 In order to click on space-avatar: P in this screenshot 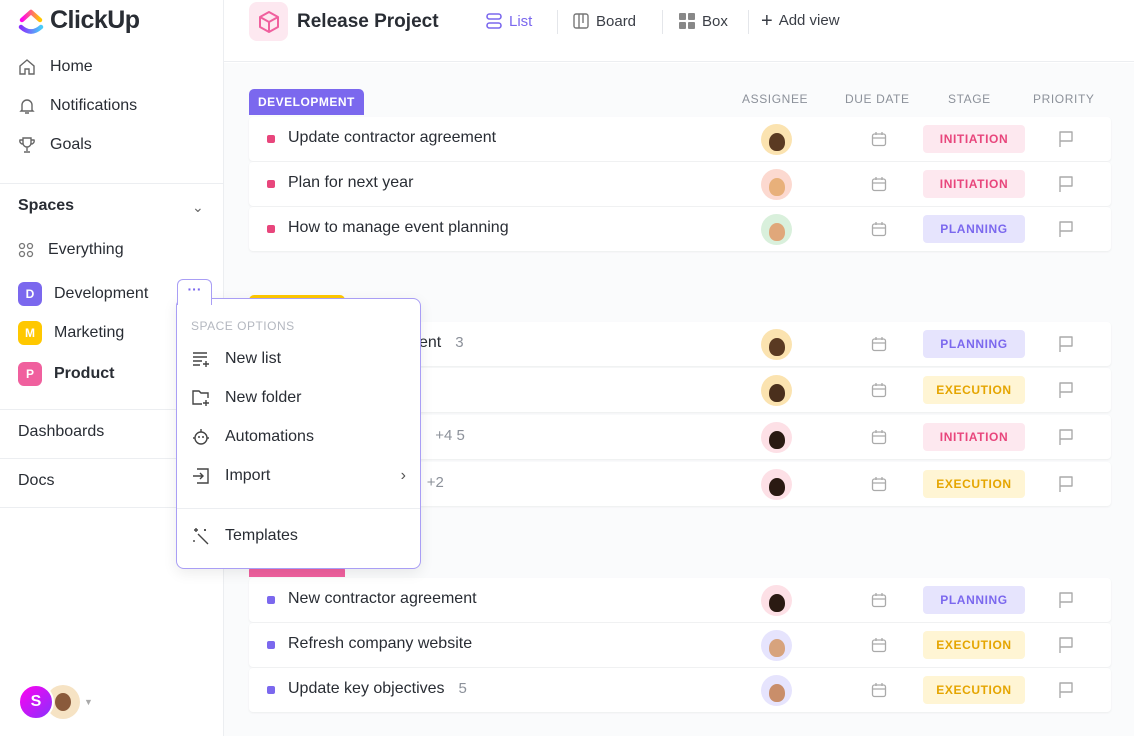, I will do `click(30, 374)`.